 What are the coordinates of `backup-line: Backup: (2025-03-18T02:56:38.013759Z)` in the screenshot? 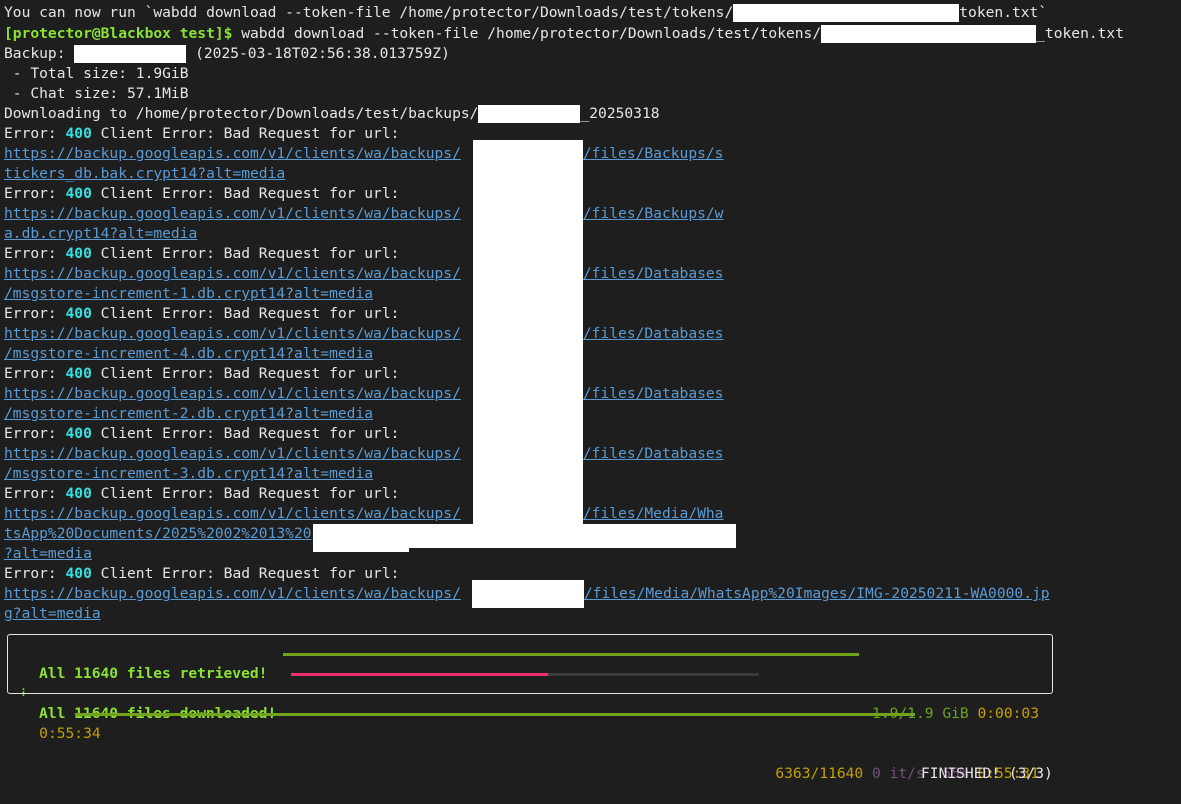 It's located at (227, 54).